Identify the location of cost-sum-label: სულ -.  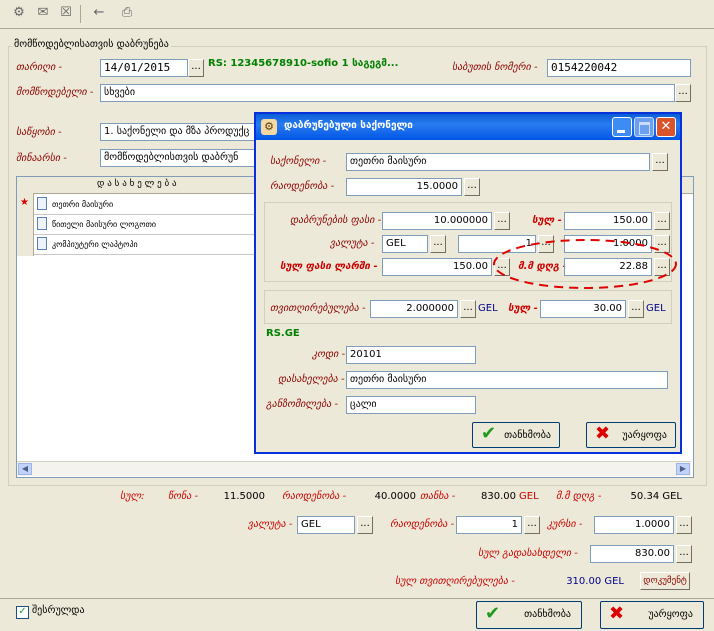
(523, 308).